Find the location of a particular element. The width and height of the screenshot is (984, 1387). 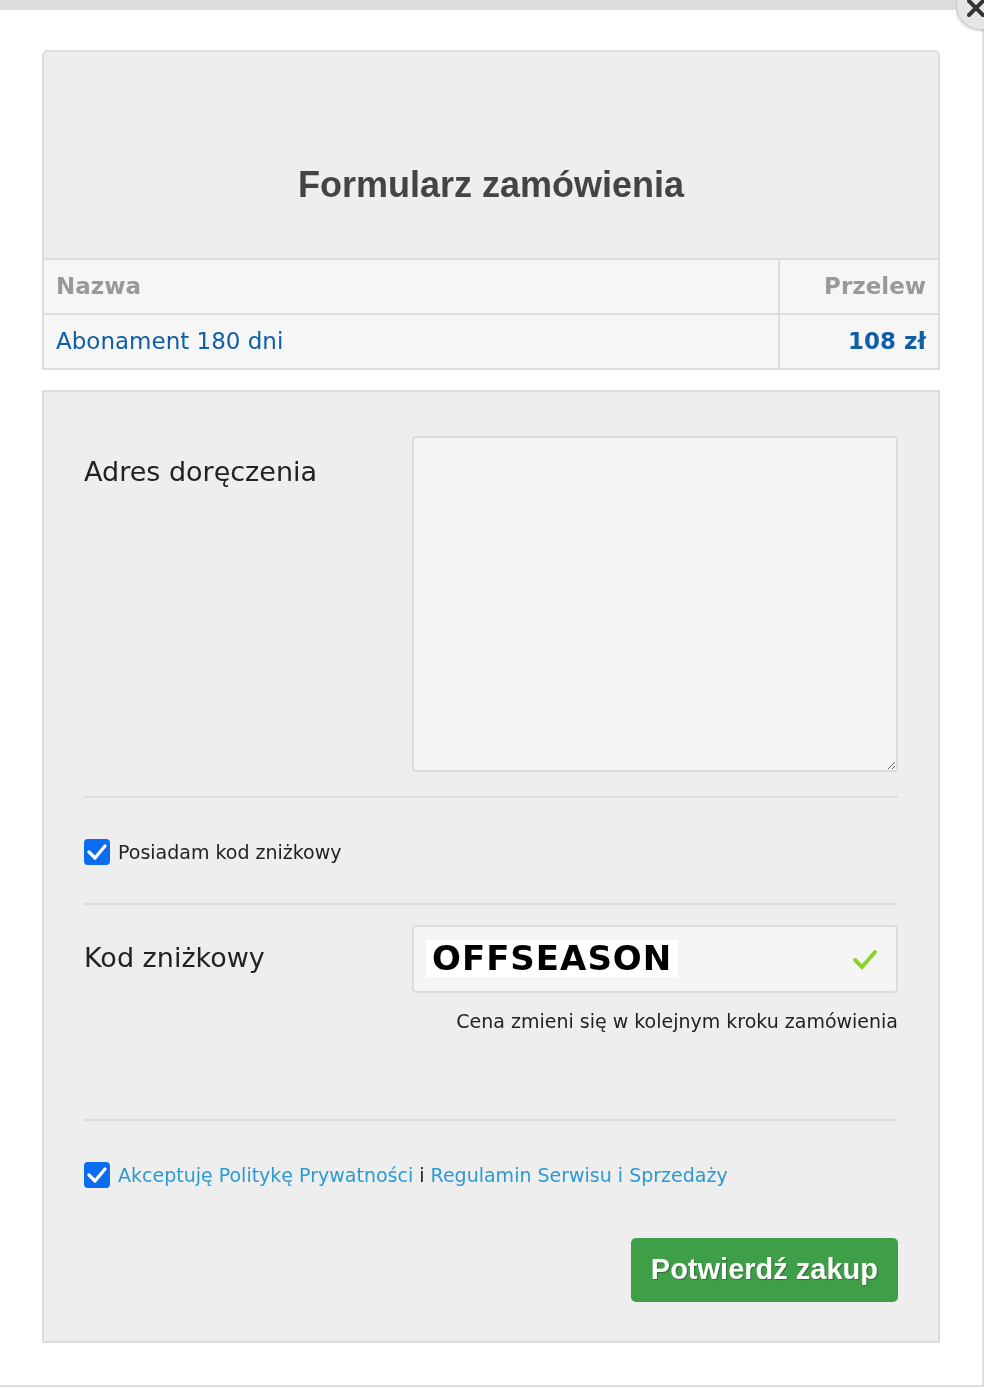

address-field is located at coordinates (655, 604).